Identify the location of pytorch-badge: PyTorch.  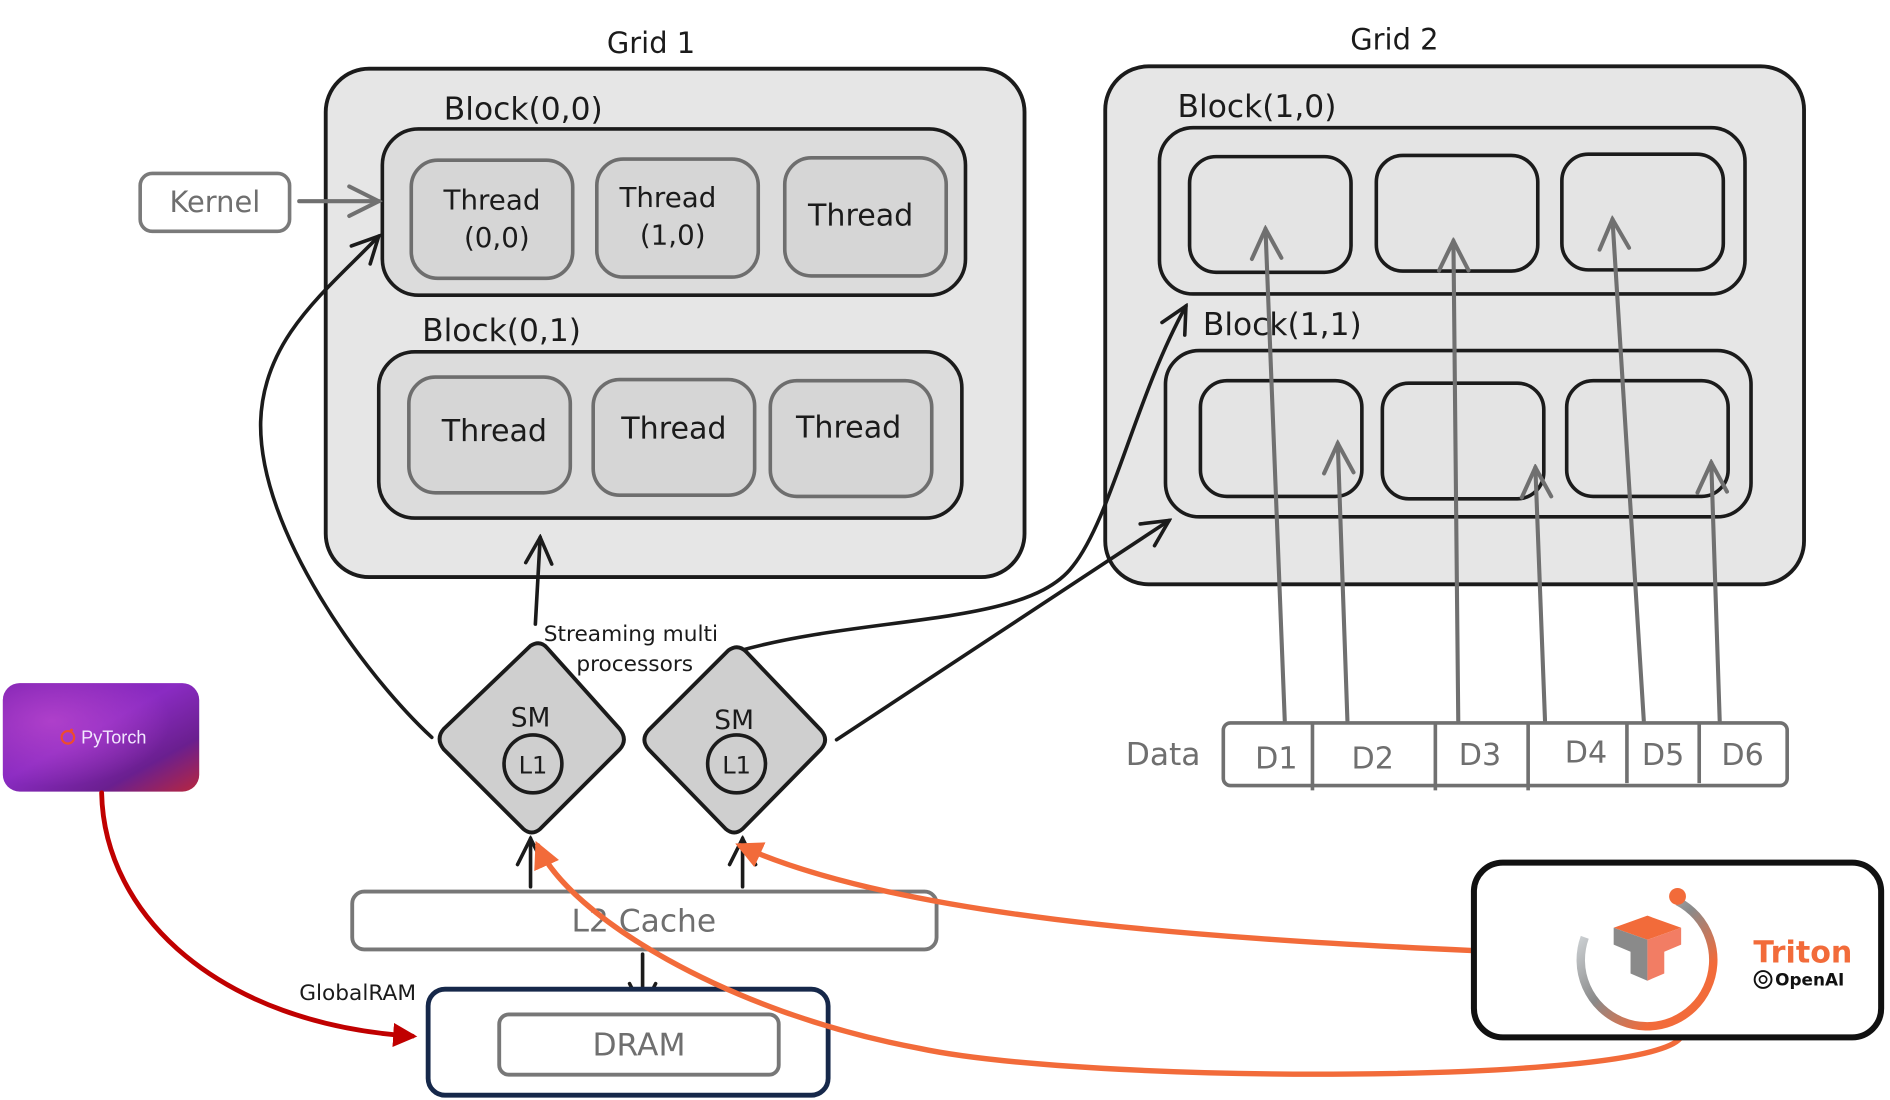
(101, 737).